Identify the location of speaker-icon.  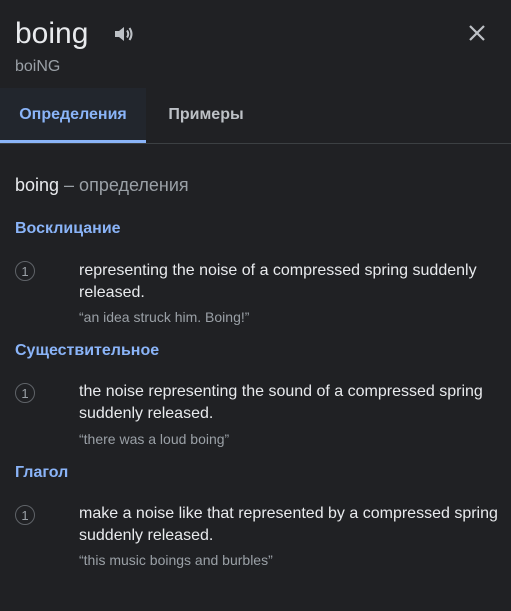
(125, 34).